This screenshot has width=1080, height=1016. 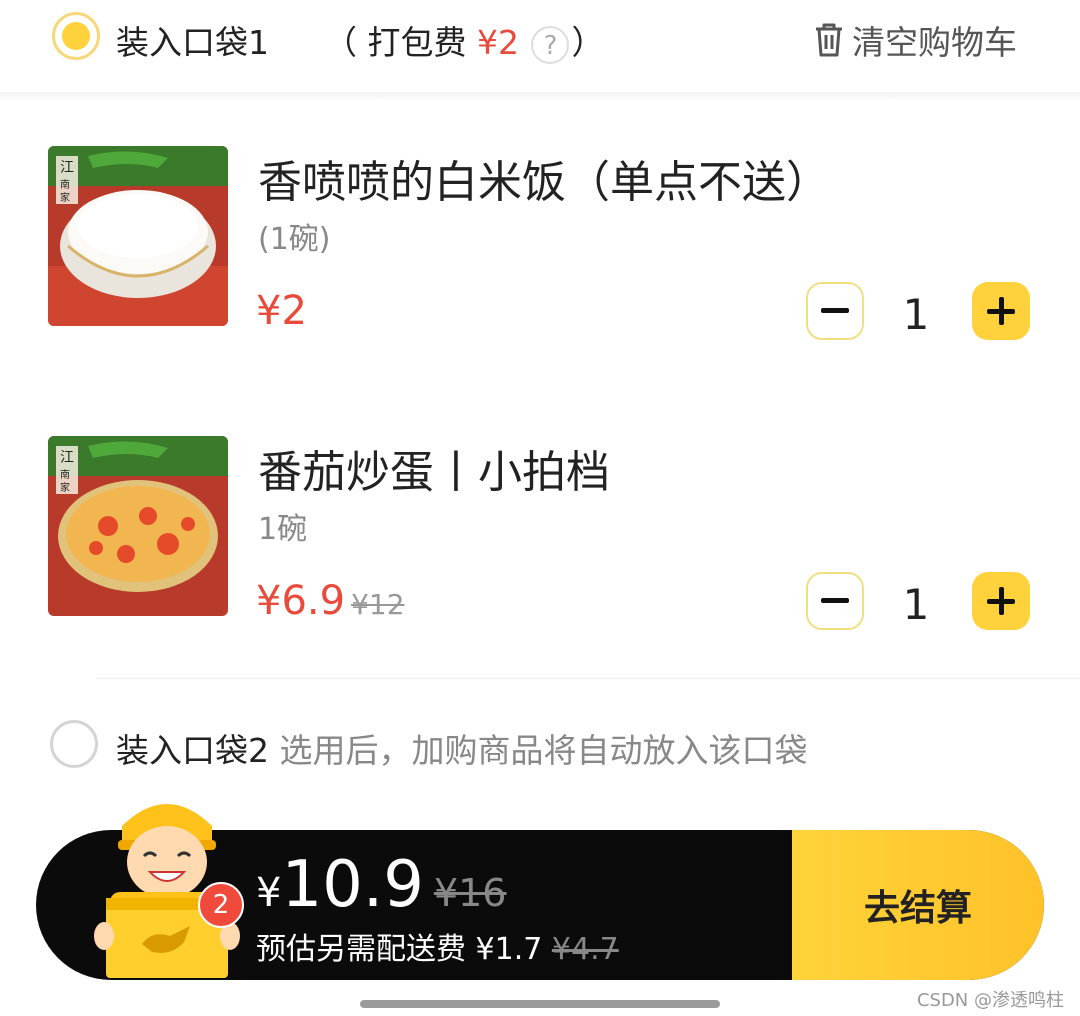 I want to click on delivery-fee-value: ¥1.7, so click(x=509, y=949).